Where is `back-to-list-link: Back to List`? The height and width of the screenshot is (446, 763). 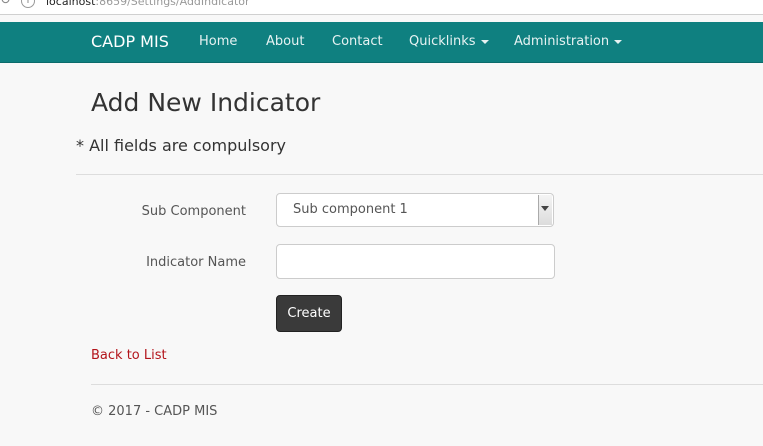 back-to-list-link: Back to List is located at coordinates (129, 355).